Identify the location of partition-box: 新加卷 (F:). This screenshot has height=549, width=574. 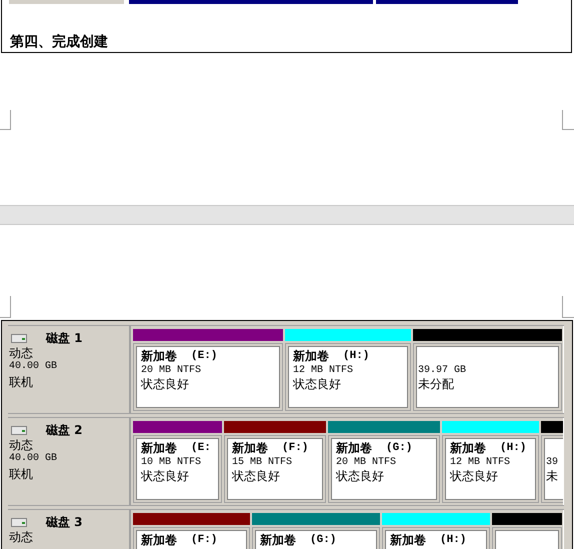
(191, 538).